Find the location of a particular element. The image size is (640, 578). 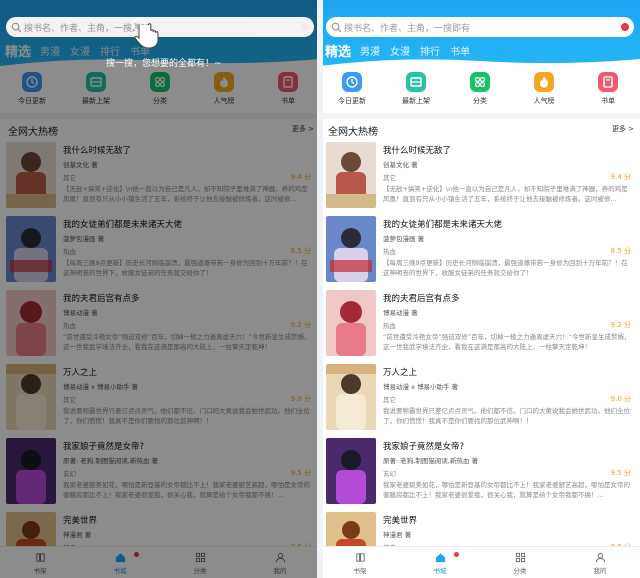

category-popular: 人气榜 is located at coordinates (544, 92).